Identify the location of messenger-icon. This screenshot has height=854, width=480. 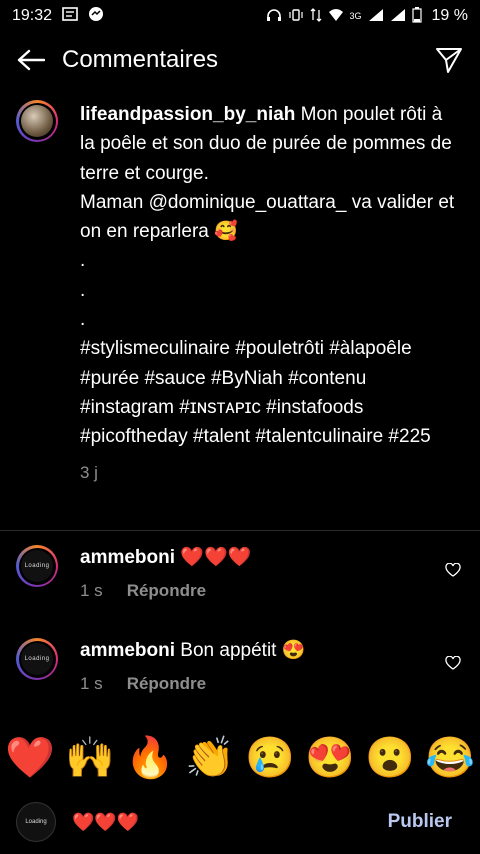
(96, 16).